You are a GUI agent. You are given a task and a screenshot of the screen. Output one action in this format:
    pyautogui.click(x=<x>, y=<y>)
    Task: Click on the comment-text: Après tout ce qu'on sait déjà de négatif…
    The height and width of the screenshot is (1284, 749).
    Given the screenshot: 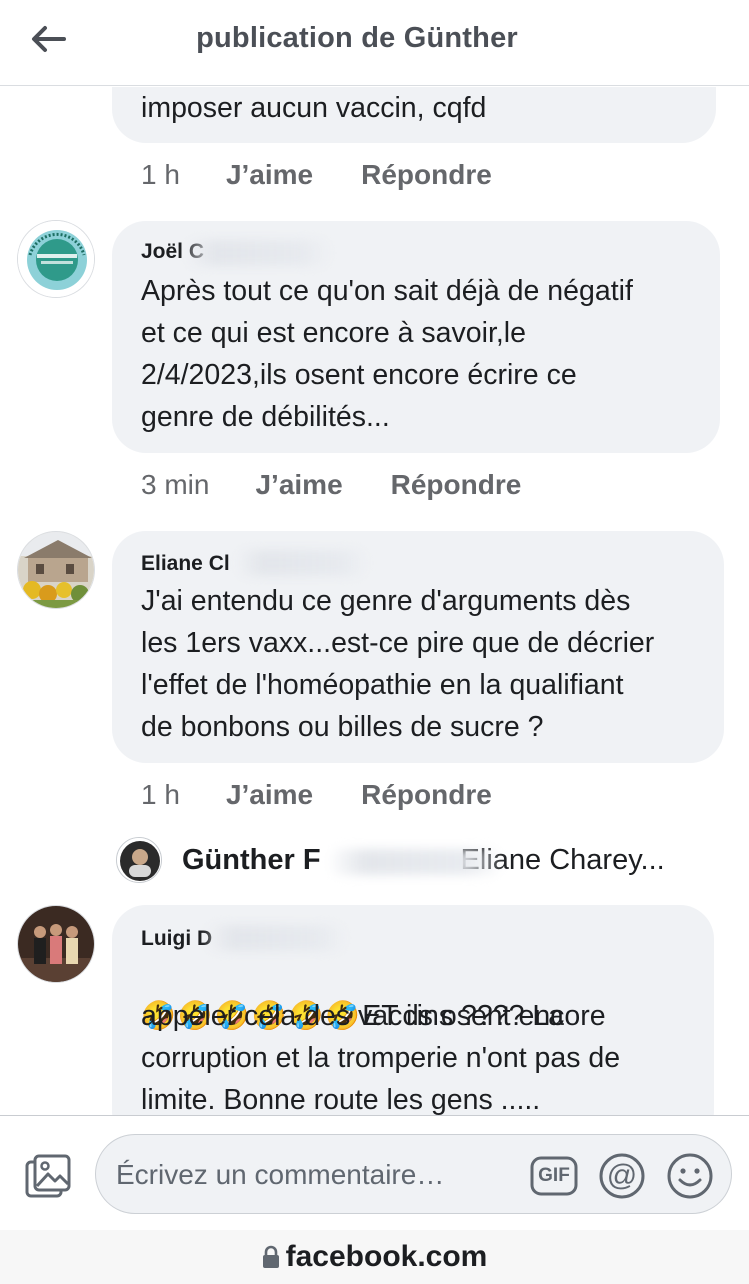 What is the action you would take?
    pyautogui.click(x=387, y=354)
    